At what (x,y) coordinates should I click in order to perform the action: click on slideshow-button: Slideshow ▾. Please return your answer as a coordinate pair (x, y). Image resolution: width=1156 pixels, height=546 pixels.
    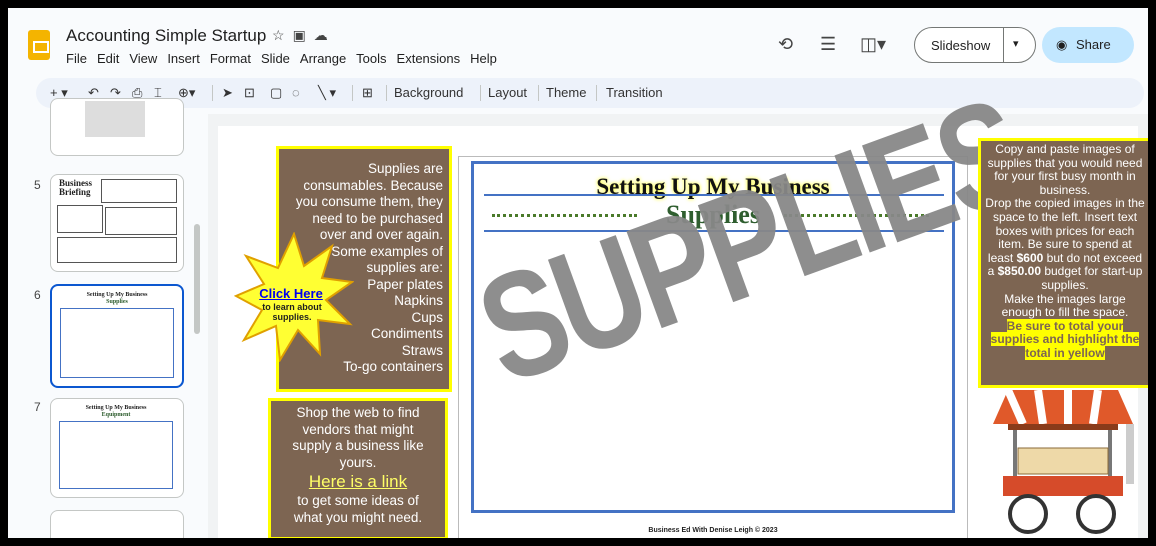
    Looking at the image, I should click on (975, 45).